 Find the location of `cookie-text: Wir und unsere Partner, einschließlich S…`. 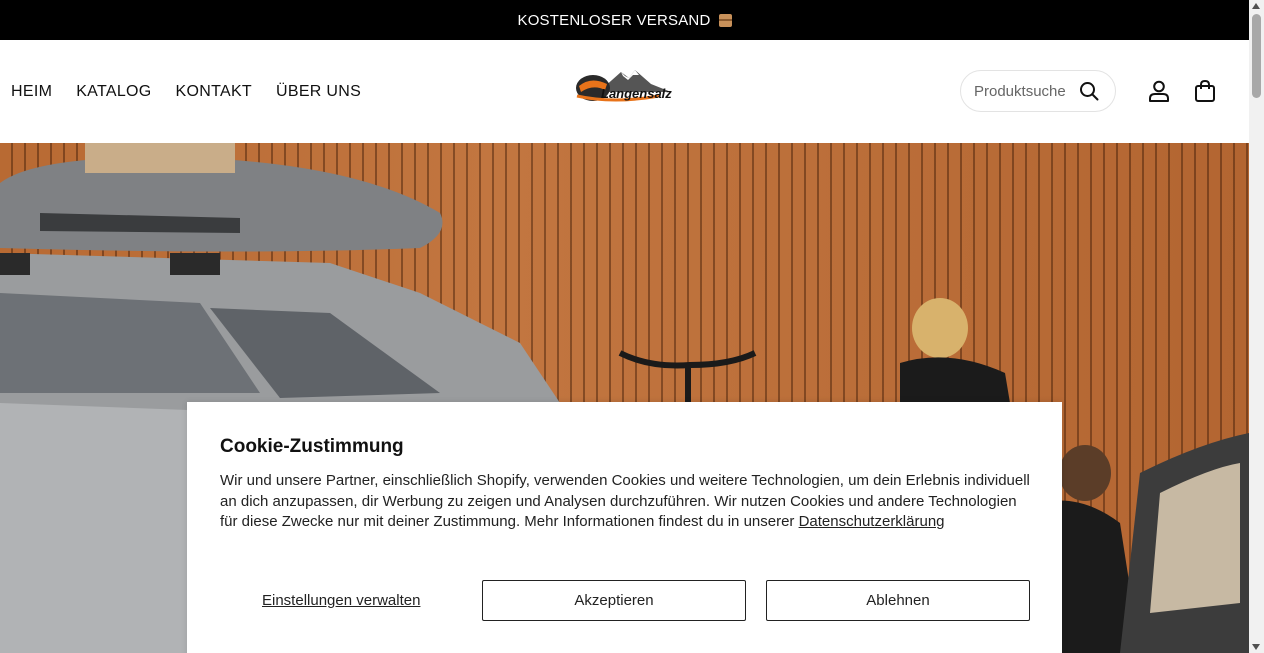

cookie-text: Wir und unsere Partner, einschließlich S… is located at coordinates (625, 502).